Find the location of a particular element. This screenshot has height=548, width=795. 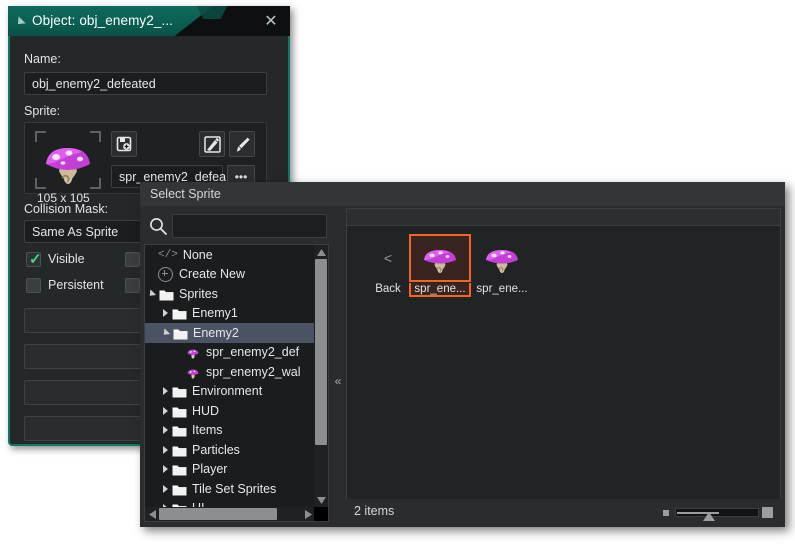

tree-item-label: Sprites is located at coordinates (198, 293).